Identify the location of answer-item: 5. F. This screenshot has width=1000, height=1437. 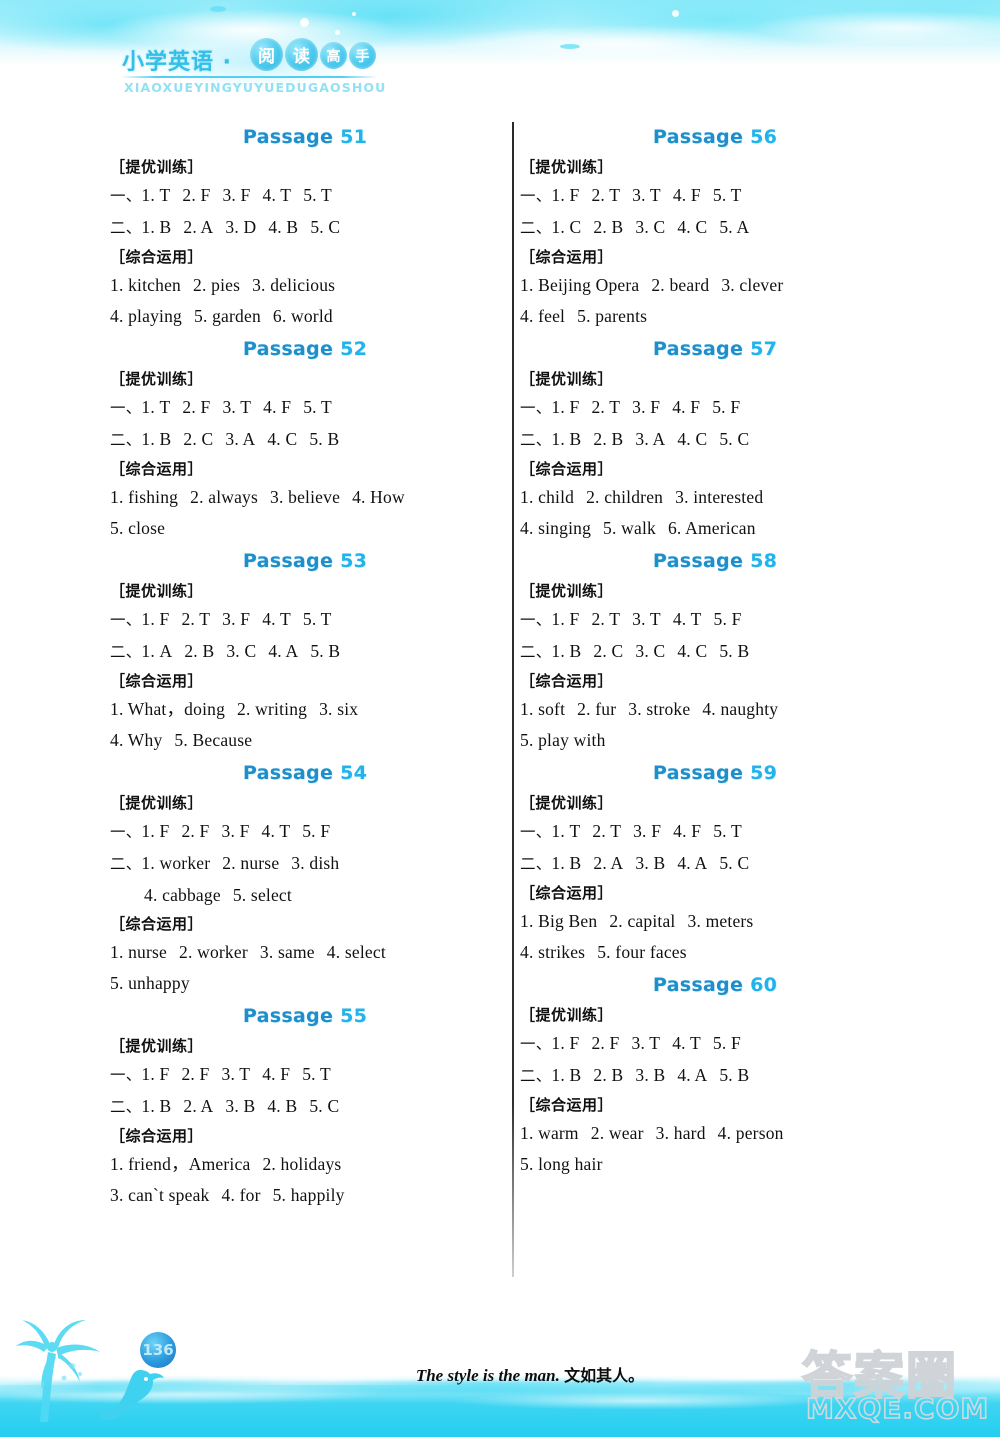
(316, 831).